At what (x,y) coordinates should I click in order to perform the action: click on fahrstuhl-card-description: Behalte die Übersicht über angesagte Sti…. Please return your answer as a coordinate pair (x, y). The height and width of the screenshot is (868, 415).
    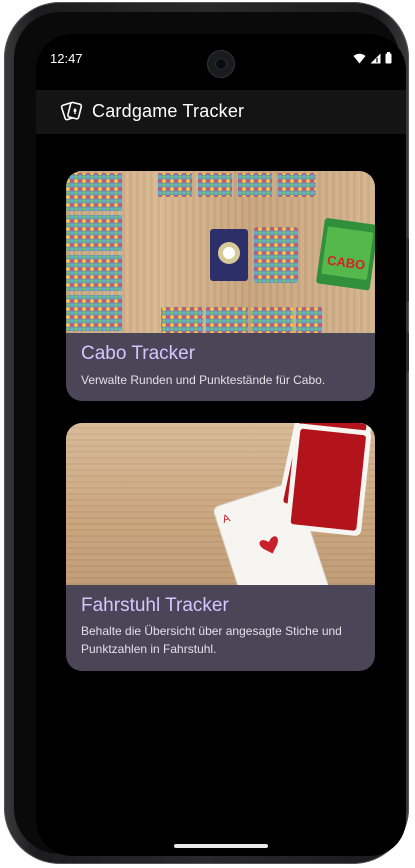
    Looking at the image, I should click on (211, 640).